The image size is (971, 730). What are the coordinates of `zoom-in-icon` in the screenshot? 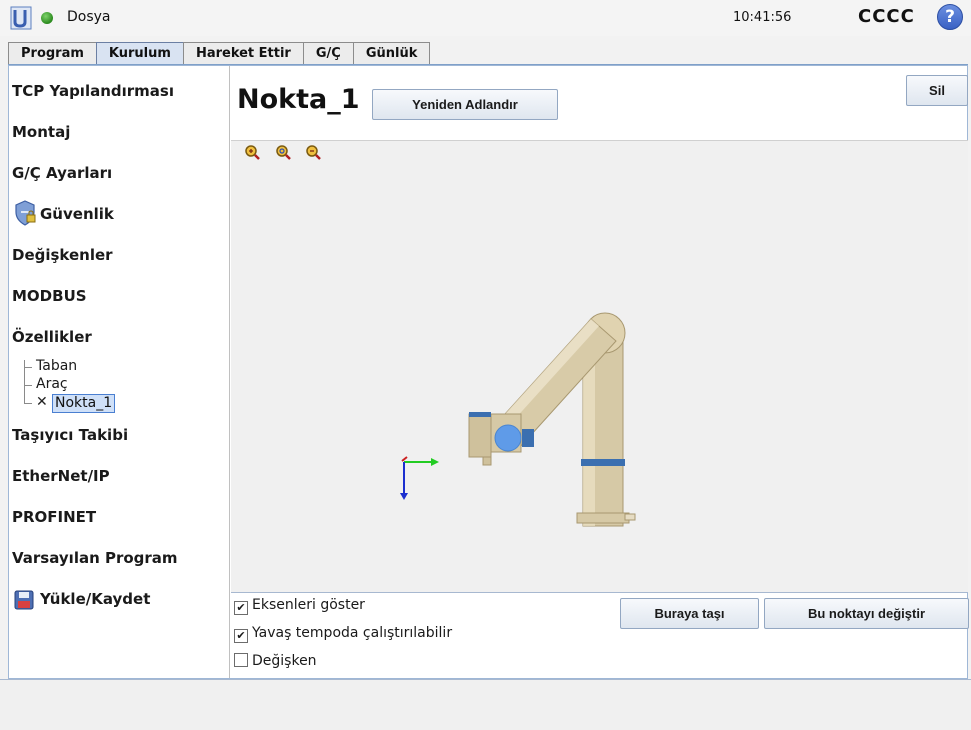 It's located at (252, 152).